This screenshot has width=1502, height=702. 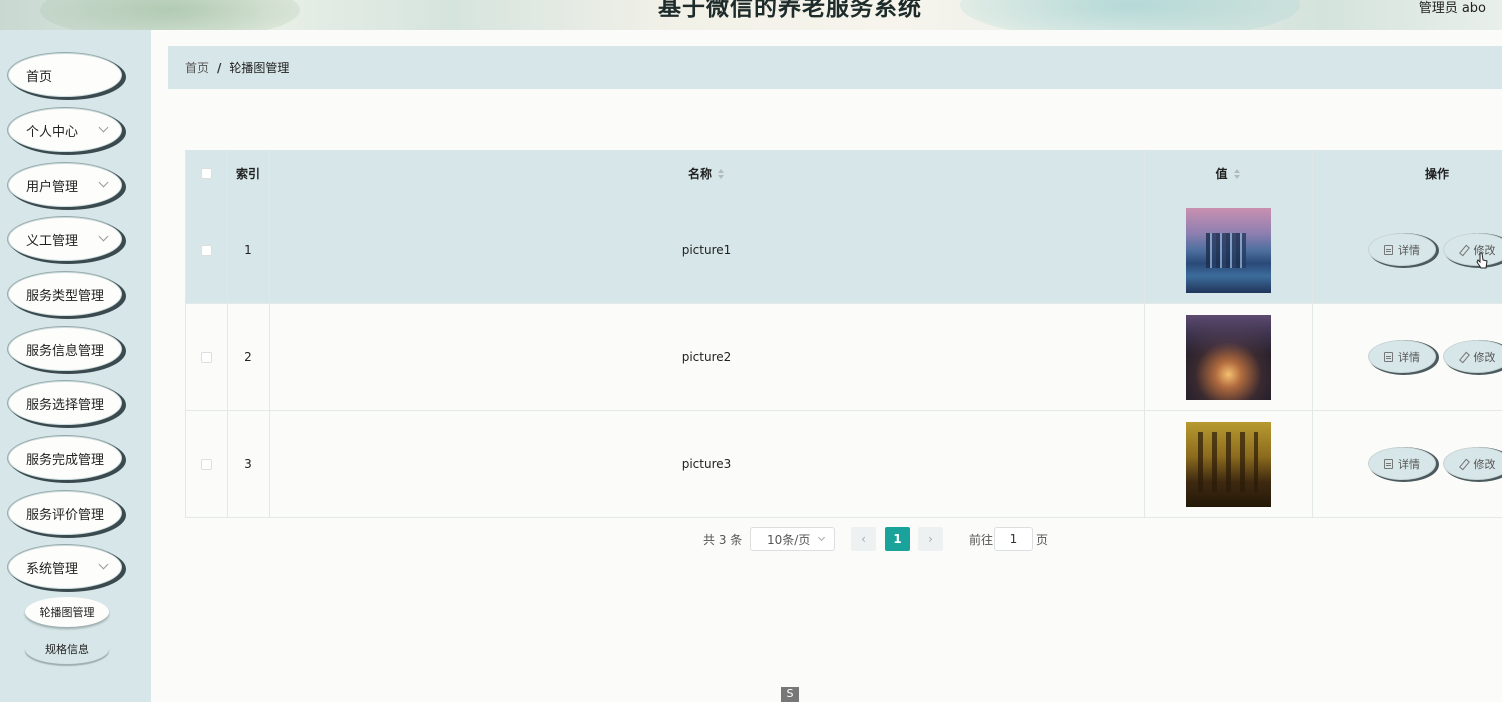 What do you see at coordinates (52, 132) in the screenshot?
I see `sidebar-item-label: 个人中心` at bounding box center [52, 132].